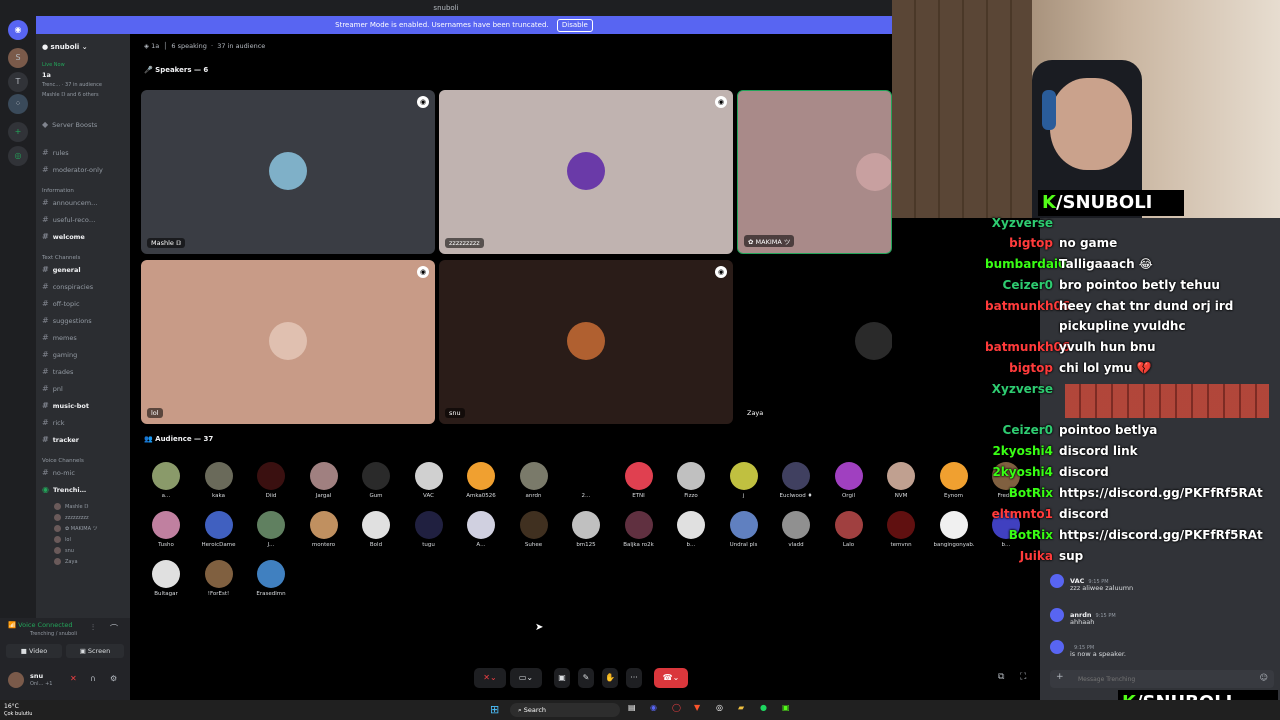 The height and width of the screenshot is (720, 1280). Describe the element at coordinates (18, 30) in the screenshot. I see `discord-home-icon: ◉` at that location.